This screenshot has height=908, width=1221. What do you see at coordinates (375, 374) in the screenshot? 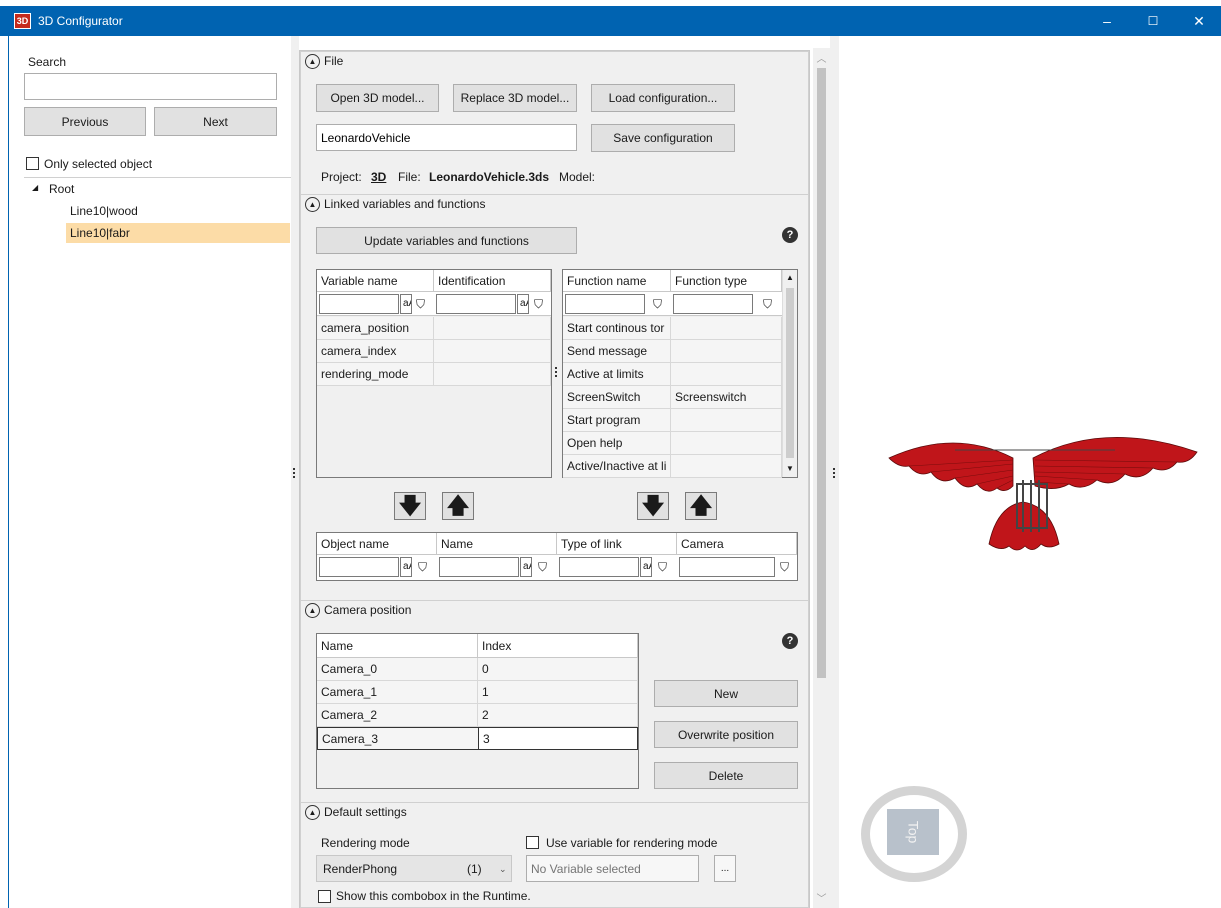
I see `variable-cell: rendering_mode` at bounding box center [375, 374].